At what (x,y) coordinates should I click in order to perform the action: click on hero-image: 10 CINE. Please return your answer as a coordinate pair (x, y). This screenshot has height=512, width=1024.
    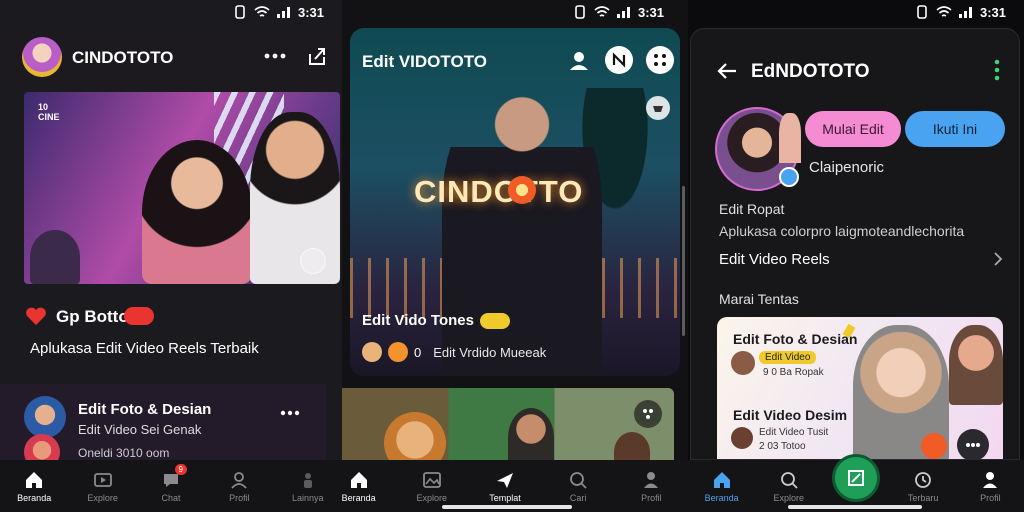
    Looking at the image, I should click on (182, 188).